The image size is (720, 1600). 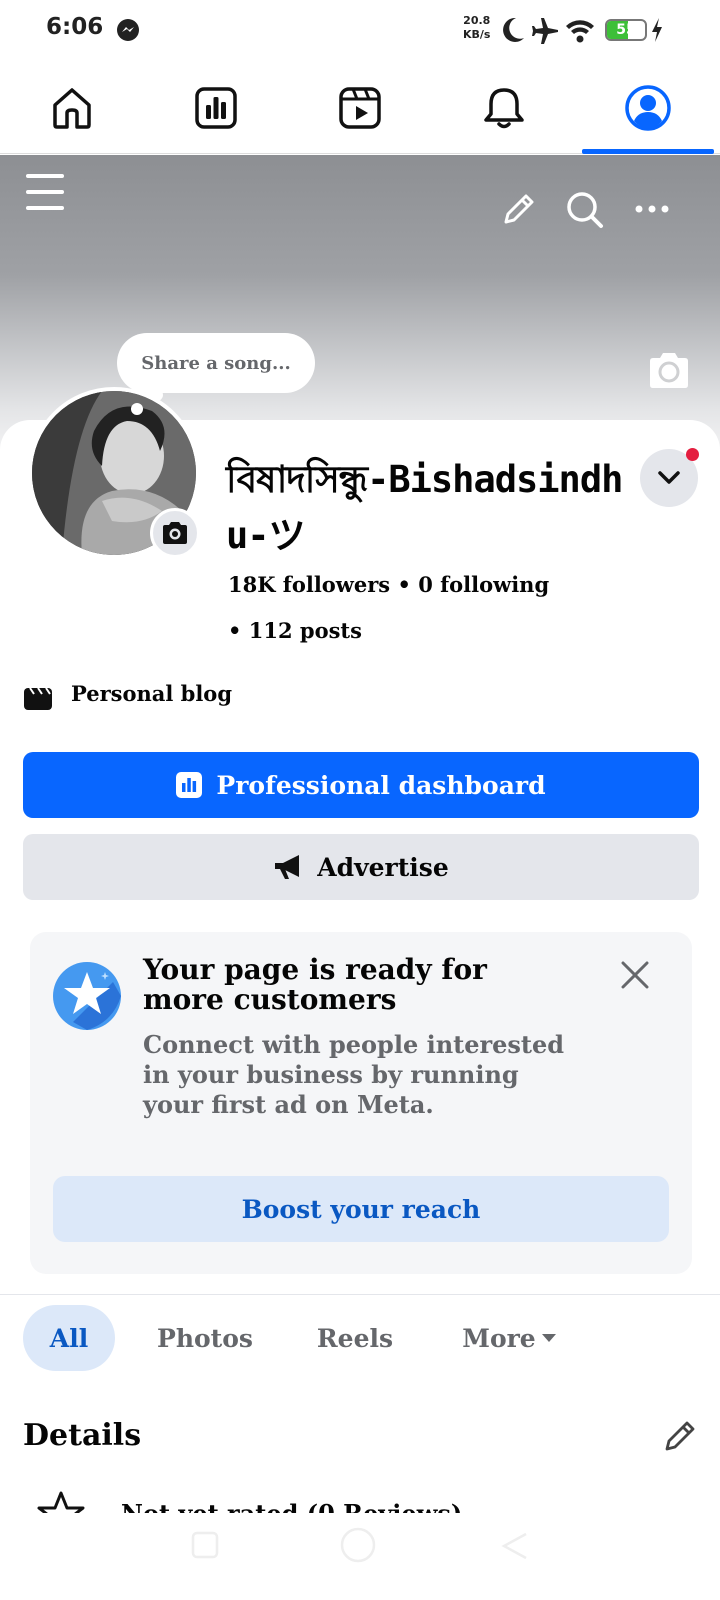 What do you see at coordinates (82, 1435) in the screenshot?
I see `details-heading: Details` at bounding box center [82, 1435].